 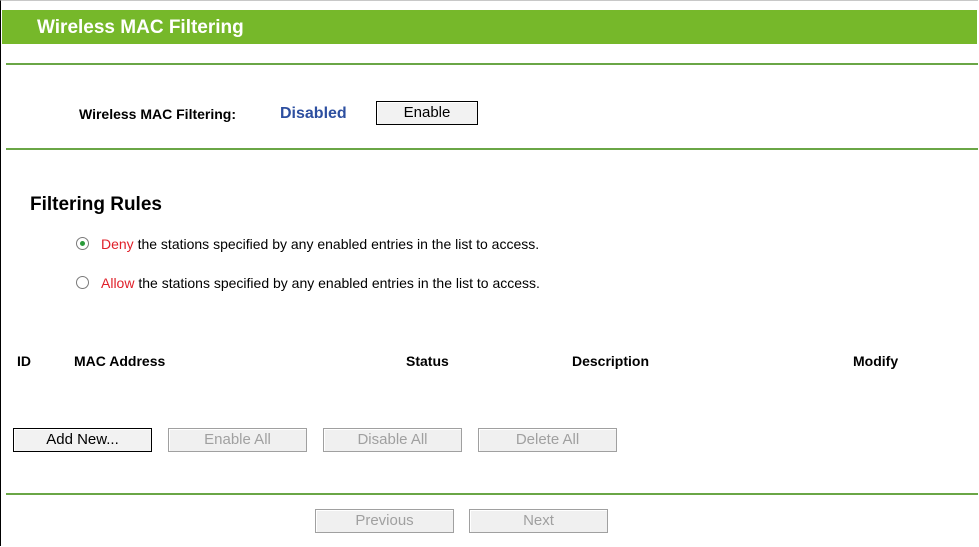 I want to click on delete-all-button: Delete All, so click(x=547, y=440).